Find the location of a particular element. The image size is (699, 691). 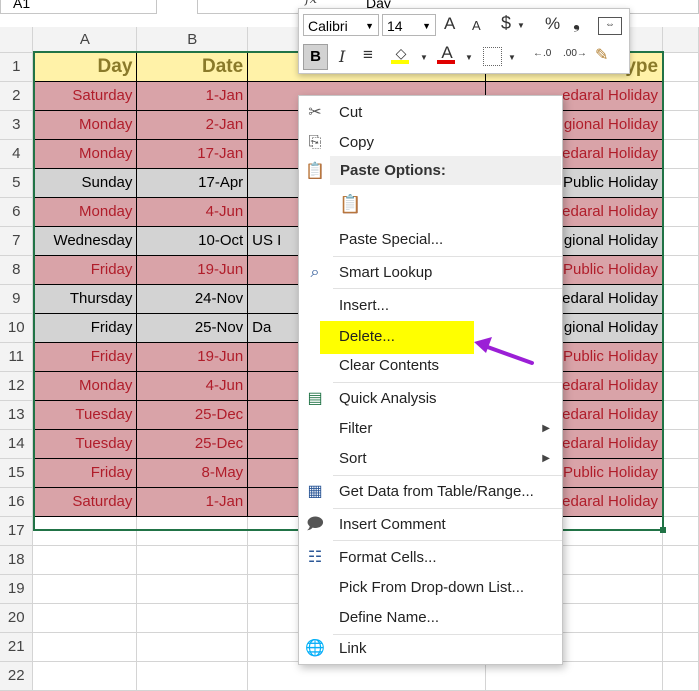

fill-handle is located at coordinates (663, 530).